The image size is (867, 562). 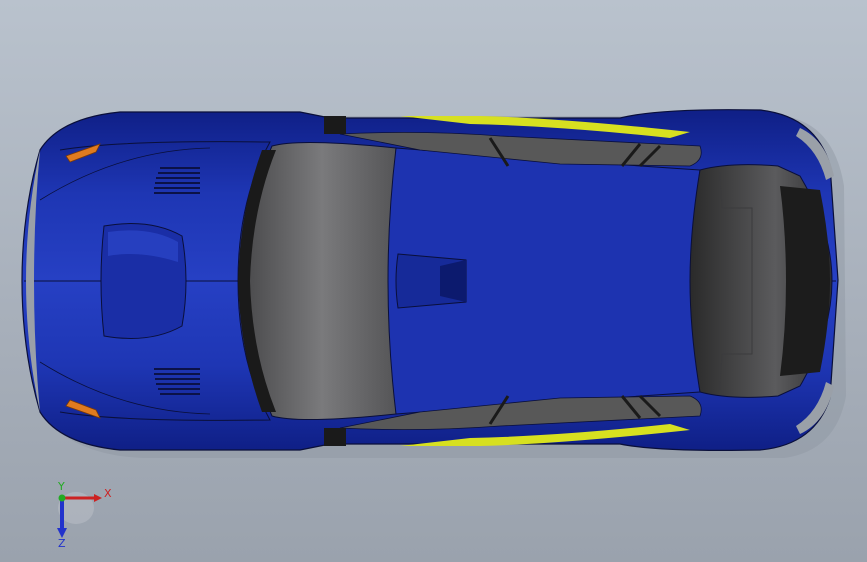 What do you see at coordinates (322, 281) in the screenshot?
I see `windshield` at bounding box center [322, 281].